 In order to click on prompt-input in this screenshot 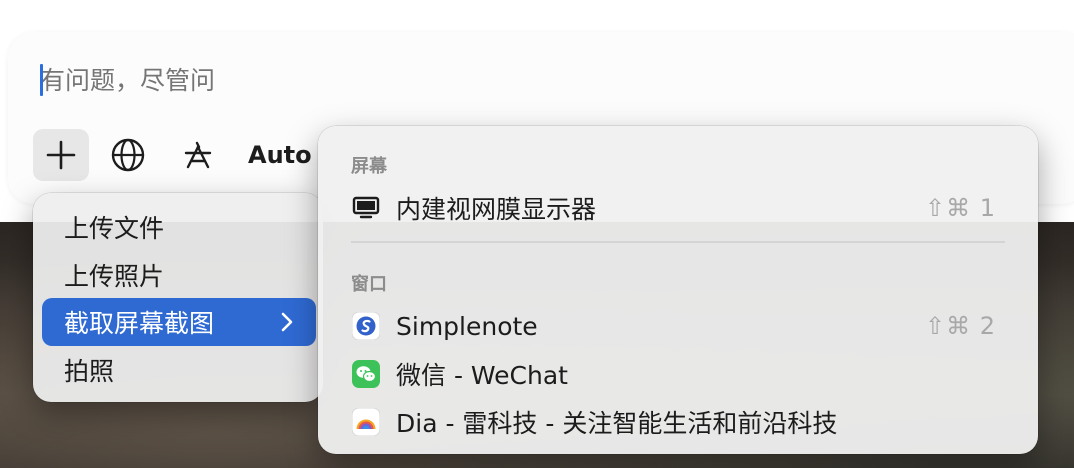, I will do `click(340, 80)`.